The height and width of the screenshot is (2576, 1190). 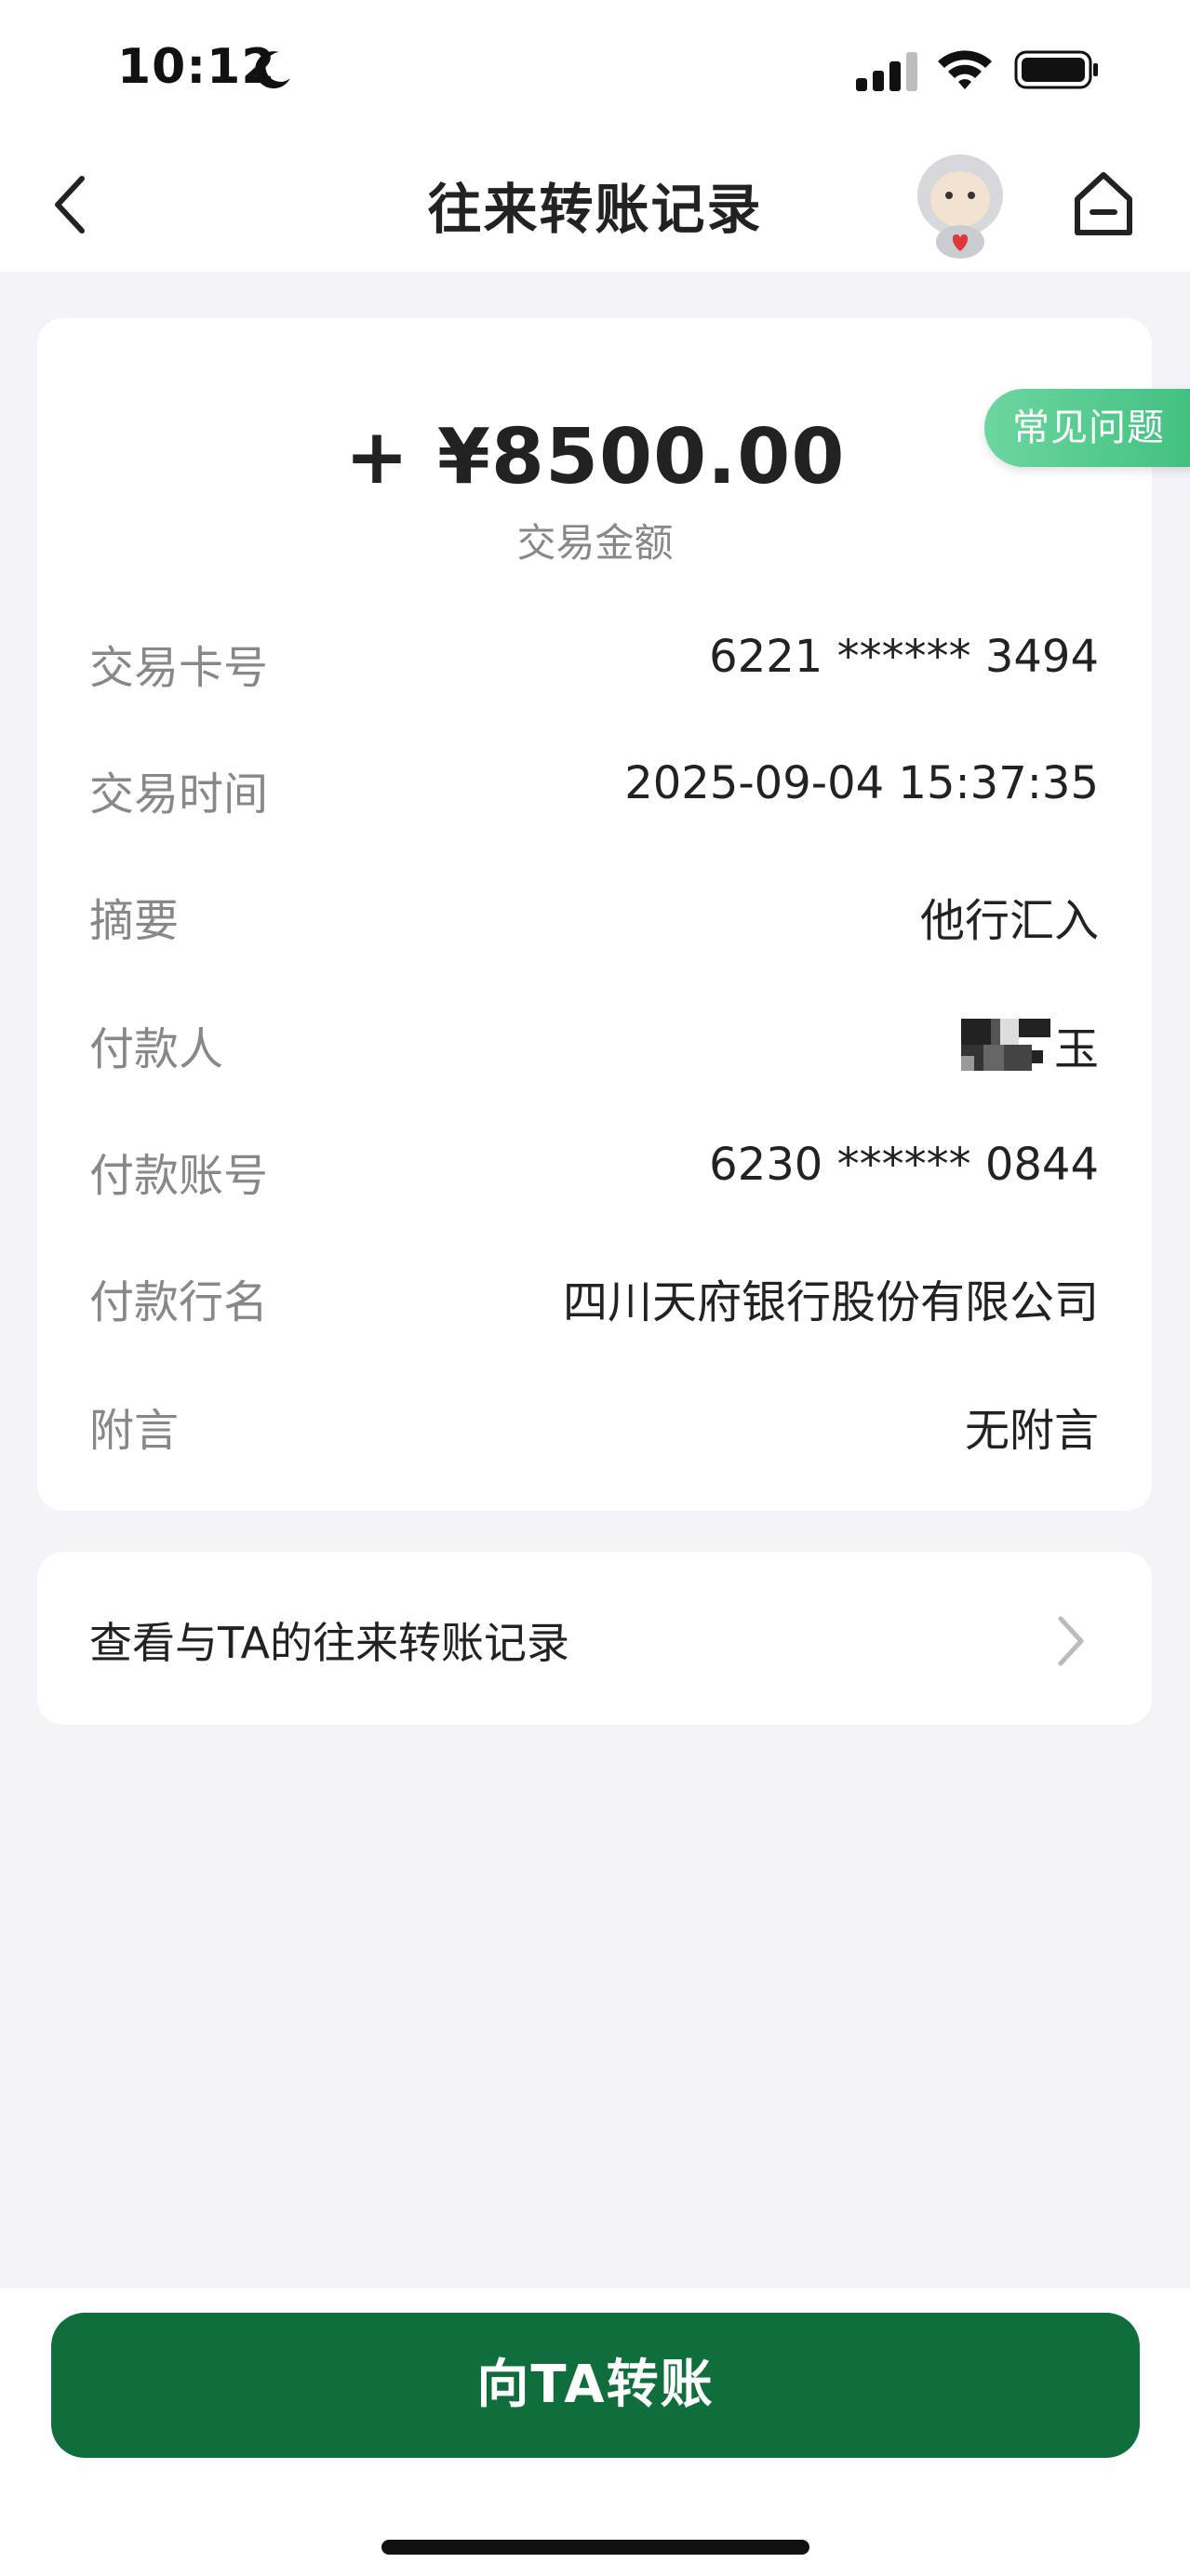 I want to click on payer-value: 玉, so click(x=1029, y=1044).